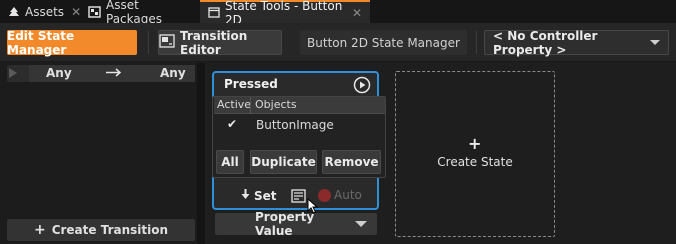 The height and width of the screenshot is (244, 676). What do you see at coordinates (299, 105) in the screenshot?
I see `objects-table-header: Active Objects` at bounding box center [299, 105].